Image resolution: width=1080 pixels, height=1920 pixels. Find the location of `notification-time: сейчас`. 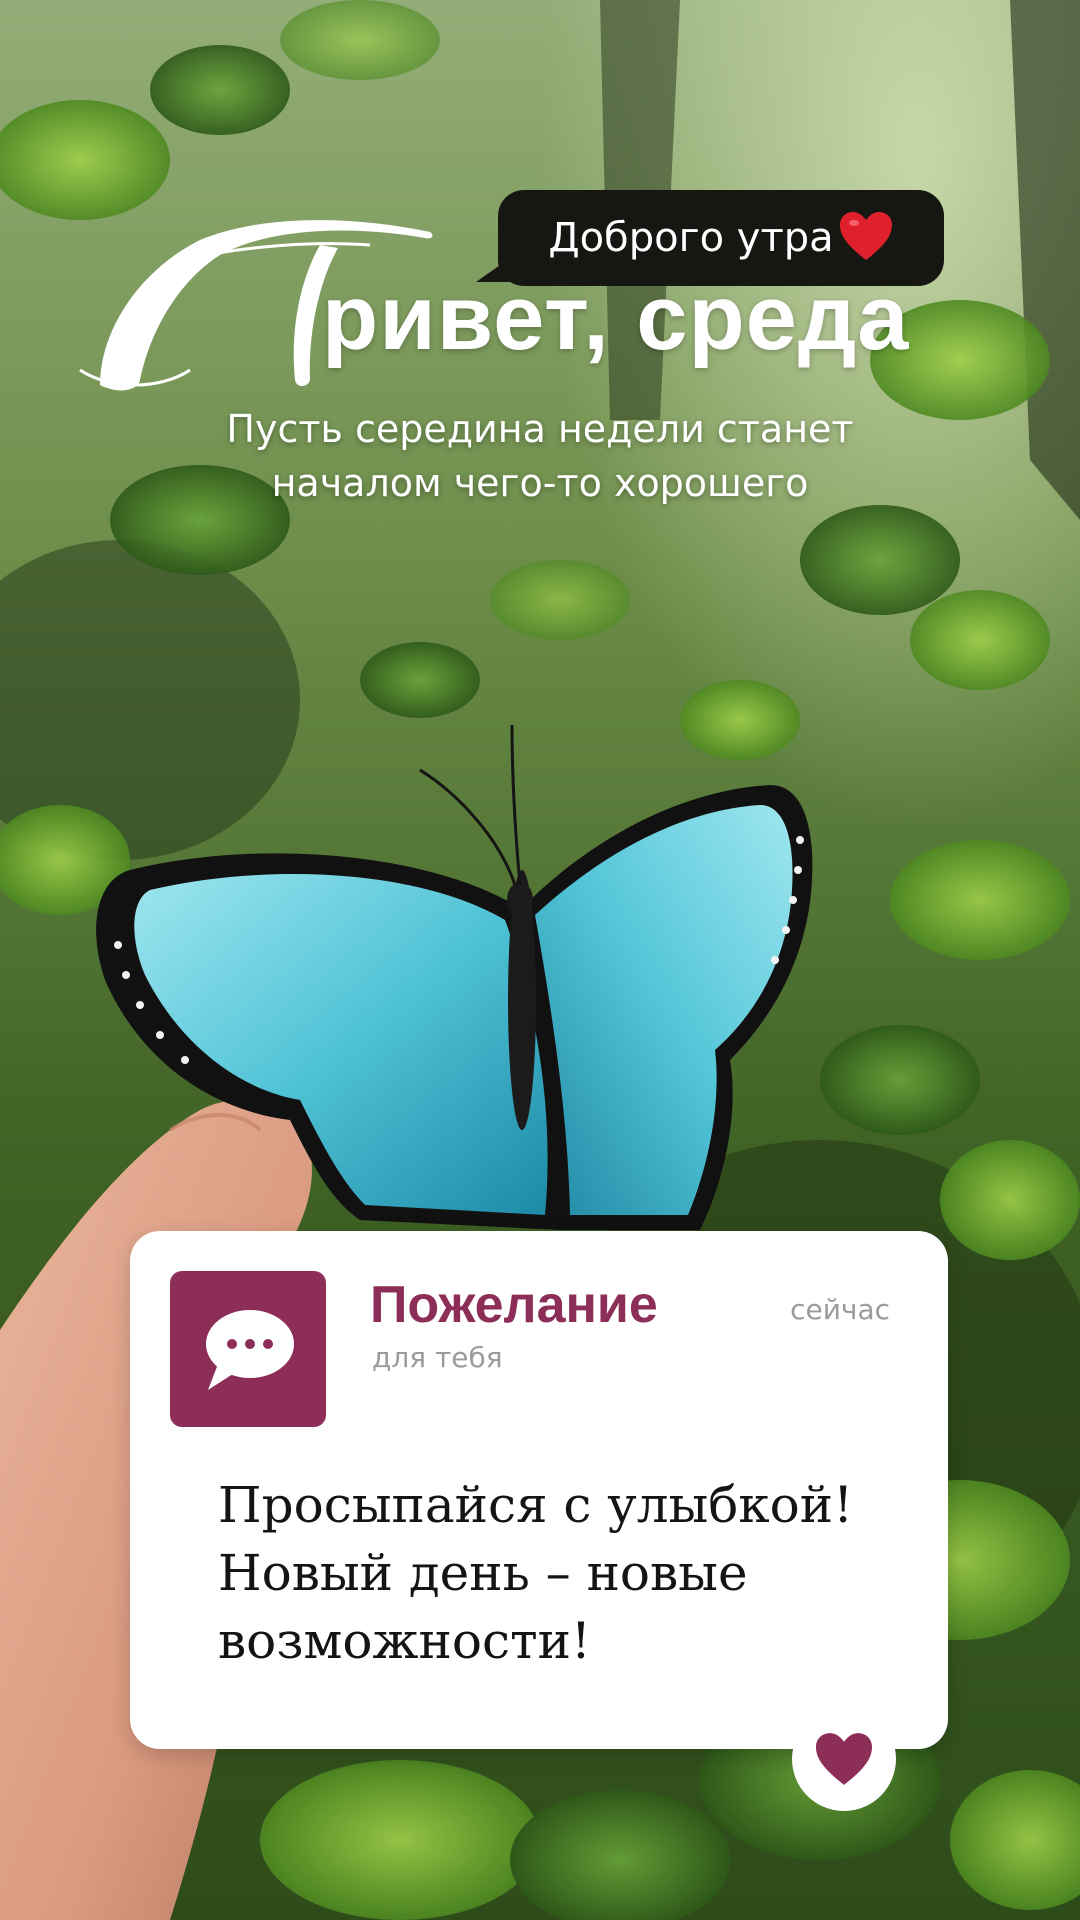

notification-time: сейчас is located at coordinates (840, 1309).